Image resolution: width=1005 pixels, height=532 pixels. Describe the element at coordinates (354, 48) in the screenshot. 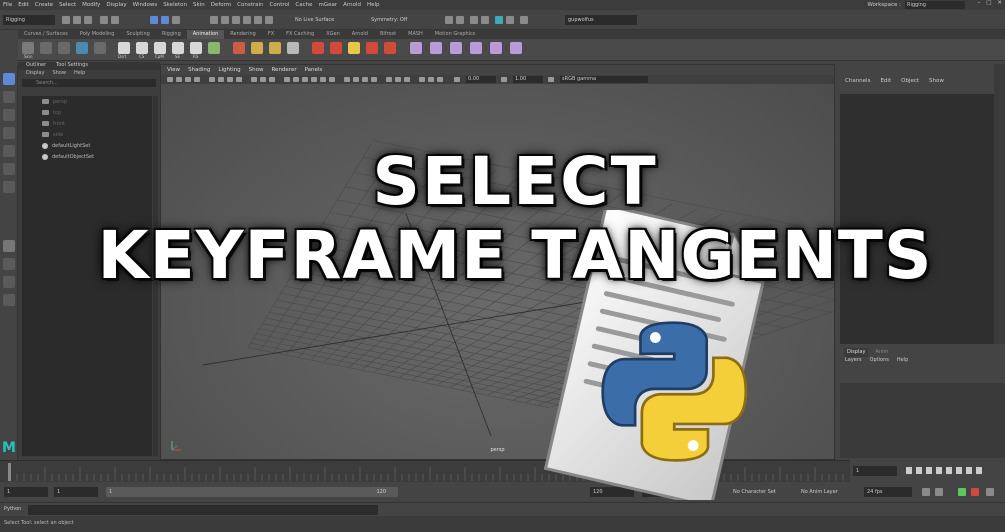

I see `key-rotate-shelf-icon` at that location.